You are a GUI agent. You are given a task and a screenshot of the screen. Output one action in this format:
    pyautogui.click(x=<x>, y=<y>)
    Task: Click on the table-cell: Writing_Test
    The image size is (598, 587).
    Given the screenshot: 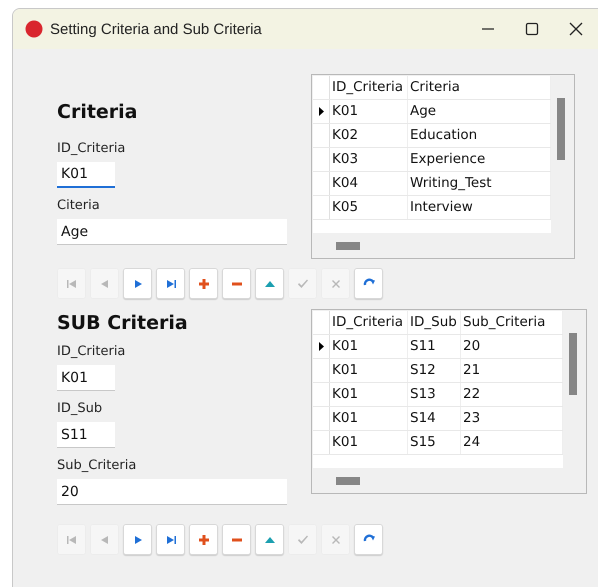 What is the action you would take?
    pyautogui.click(x=479, y=183)
    